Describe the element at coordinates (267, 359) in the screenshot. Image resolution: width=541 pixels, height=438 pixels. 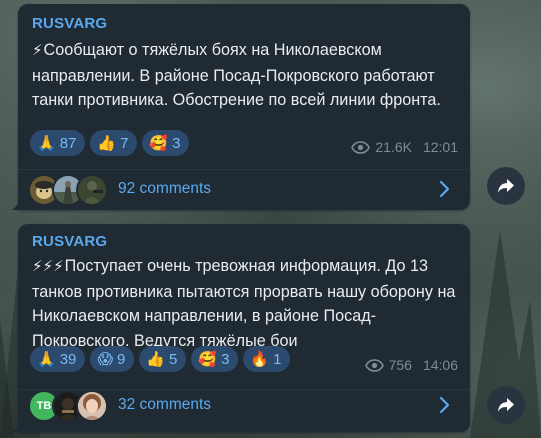
I see `reaction-fire: 🔥 1` at that location.